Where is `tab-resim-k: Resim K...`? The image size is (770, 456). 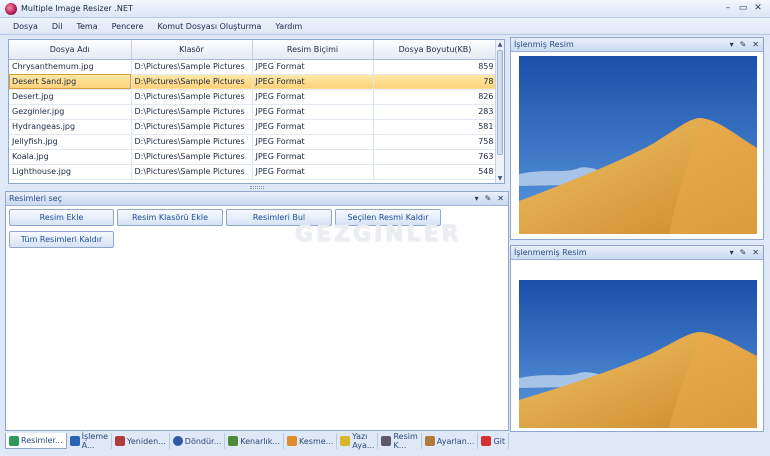
tab-resim-k: Resim K... is located at coordinates (400, 441).